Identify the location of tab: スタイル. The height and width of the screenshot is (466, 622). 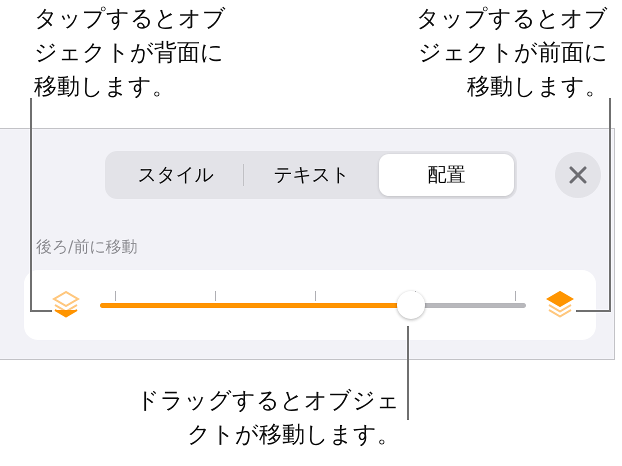
(175, 175).